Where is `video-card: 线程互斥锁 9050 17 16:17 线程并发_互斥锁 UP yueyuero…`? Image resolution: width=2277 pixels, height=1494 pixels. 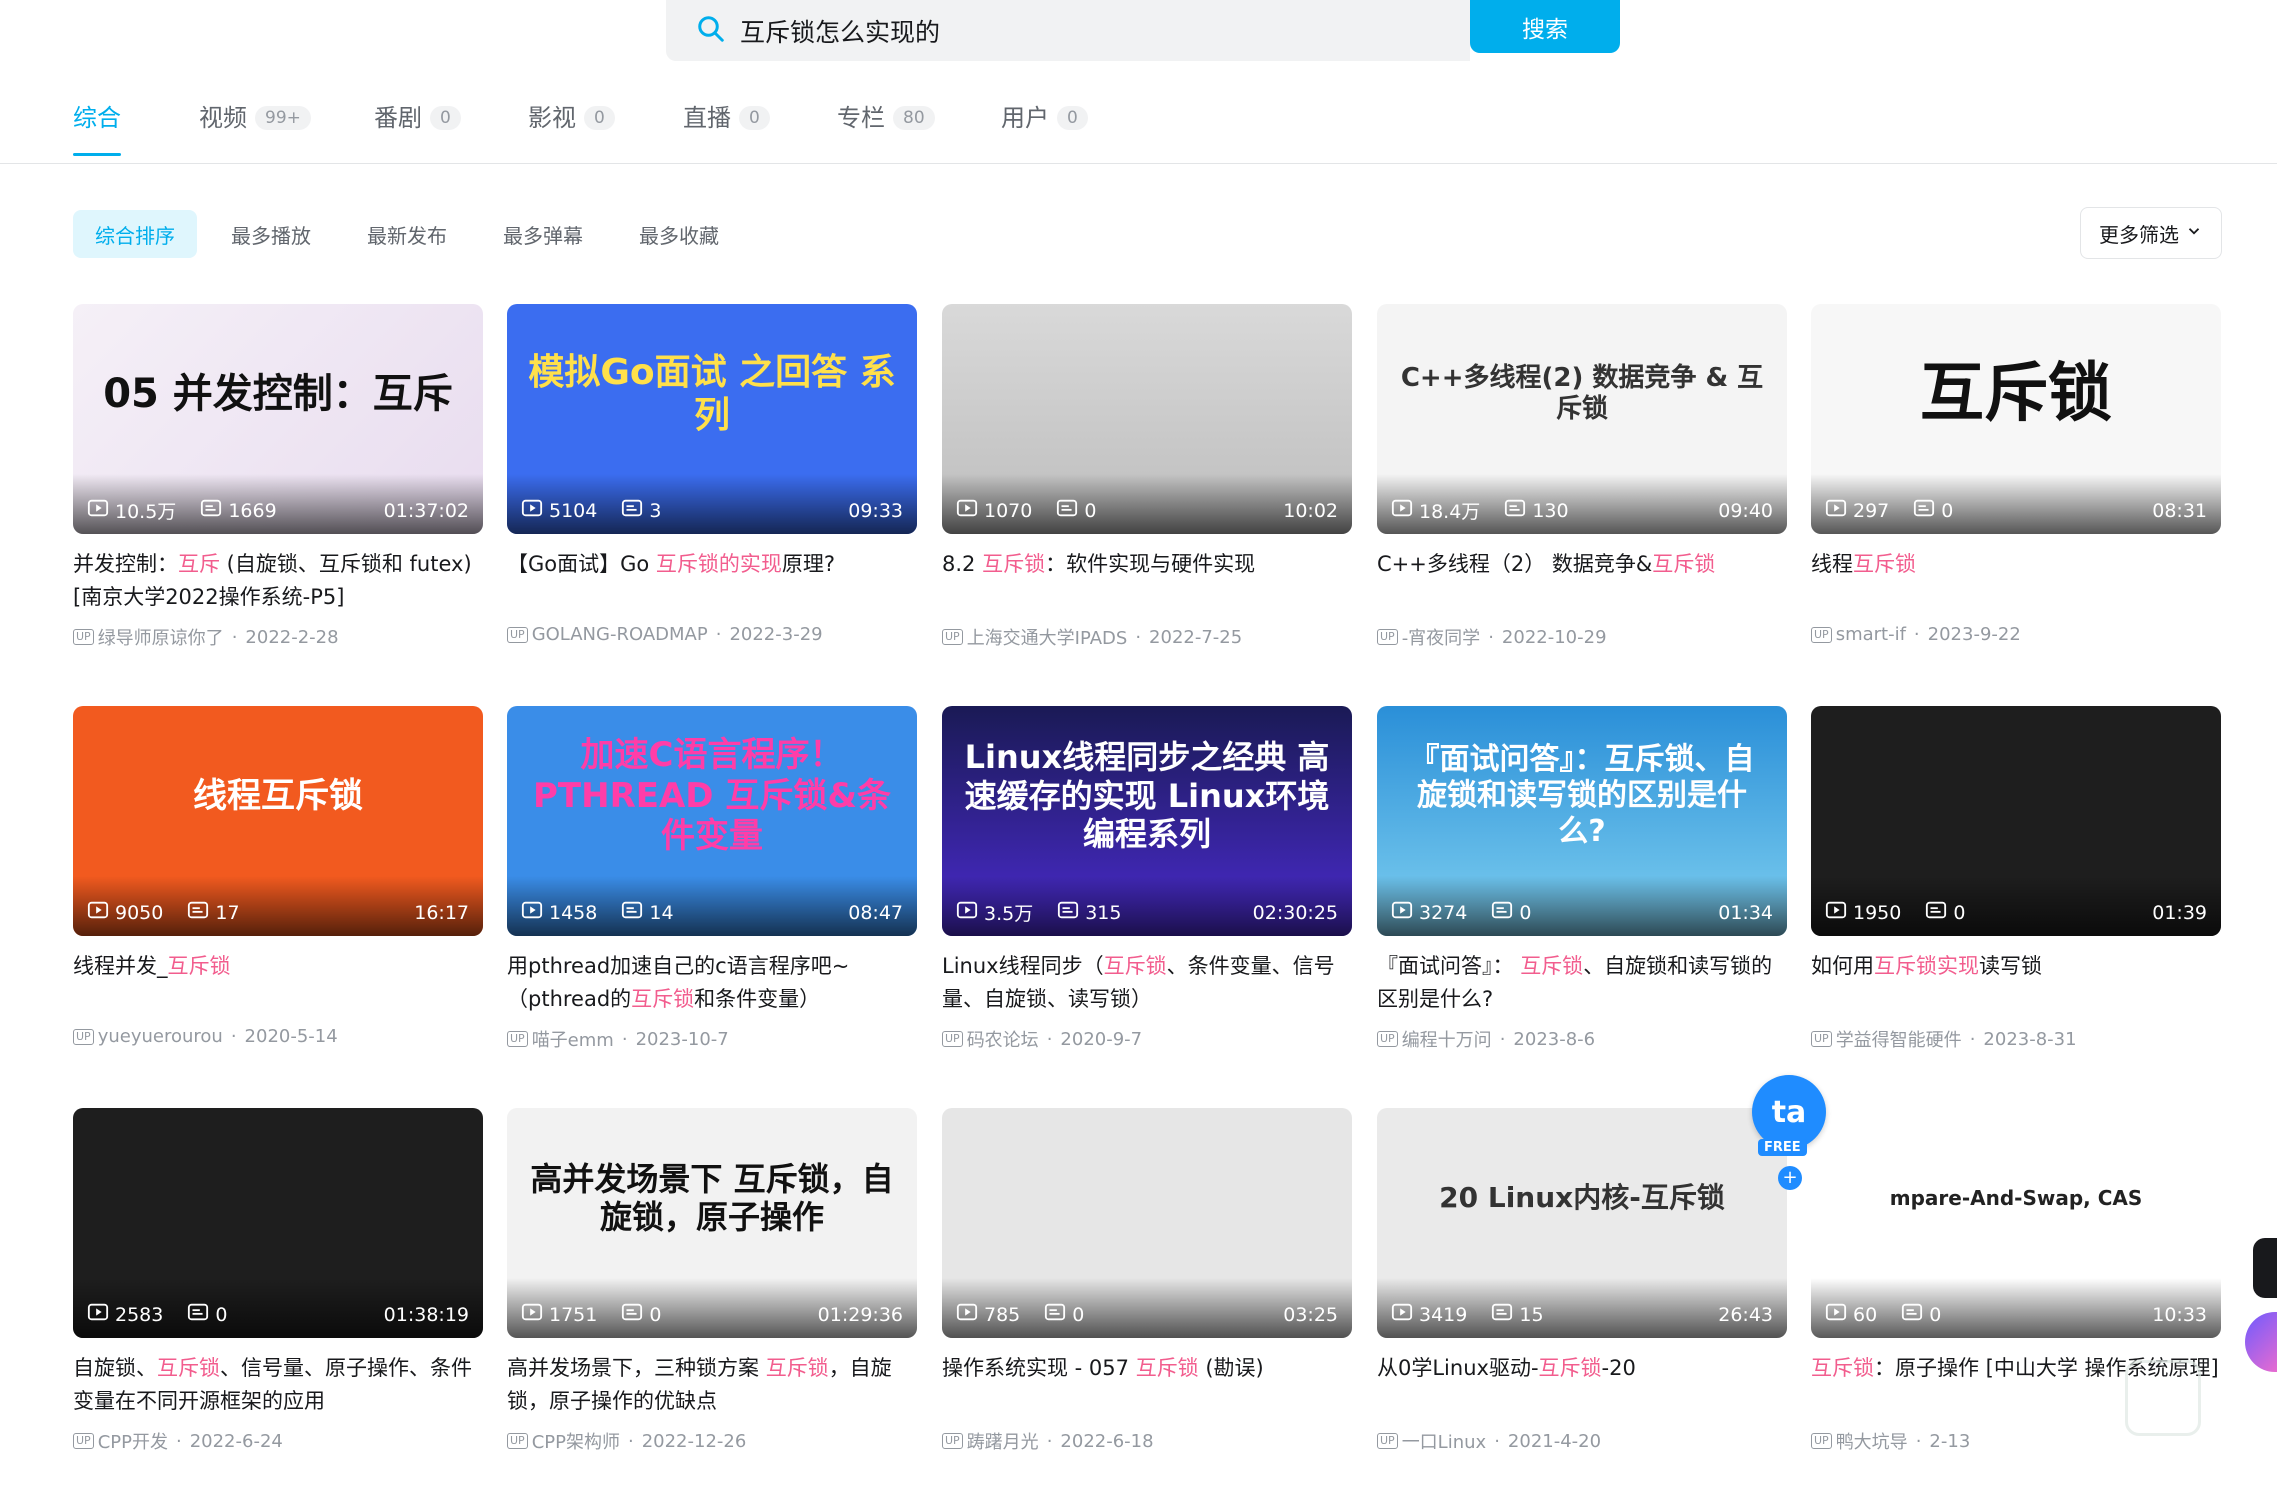
video-card: 线程互斥锁 9050 17 16:17 线程并发_互斥锁 UP yueyuero… is located at coordinates (278, 876).